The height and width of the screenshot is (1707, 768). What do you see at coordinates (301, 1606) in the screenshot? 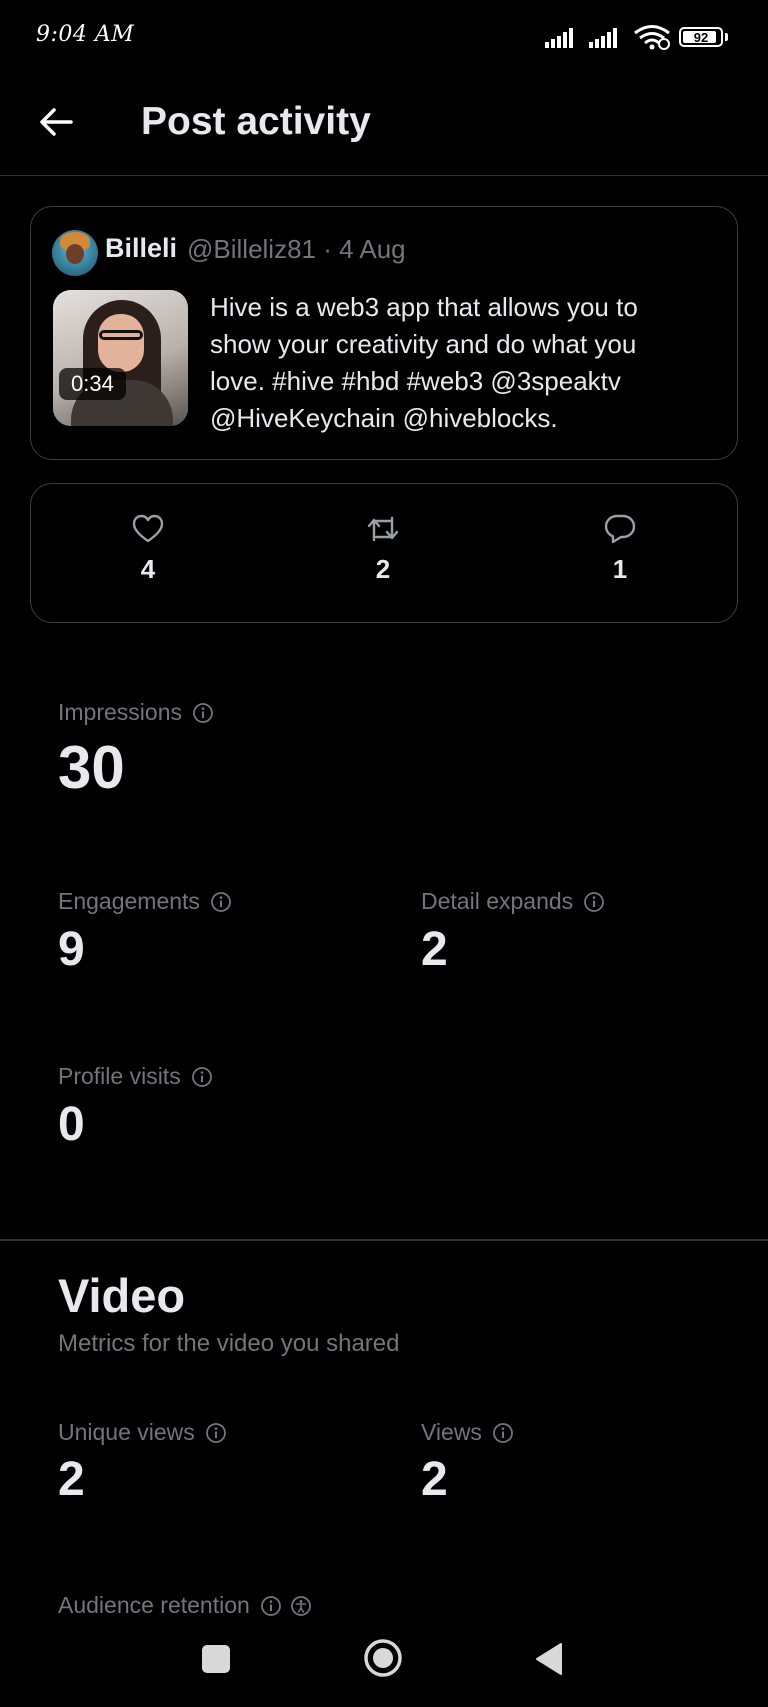
I see `accessibility-icon` at bounding box center [301, 1606].